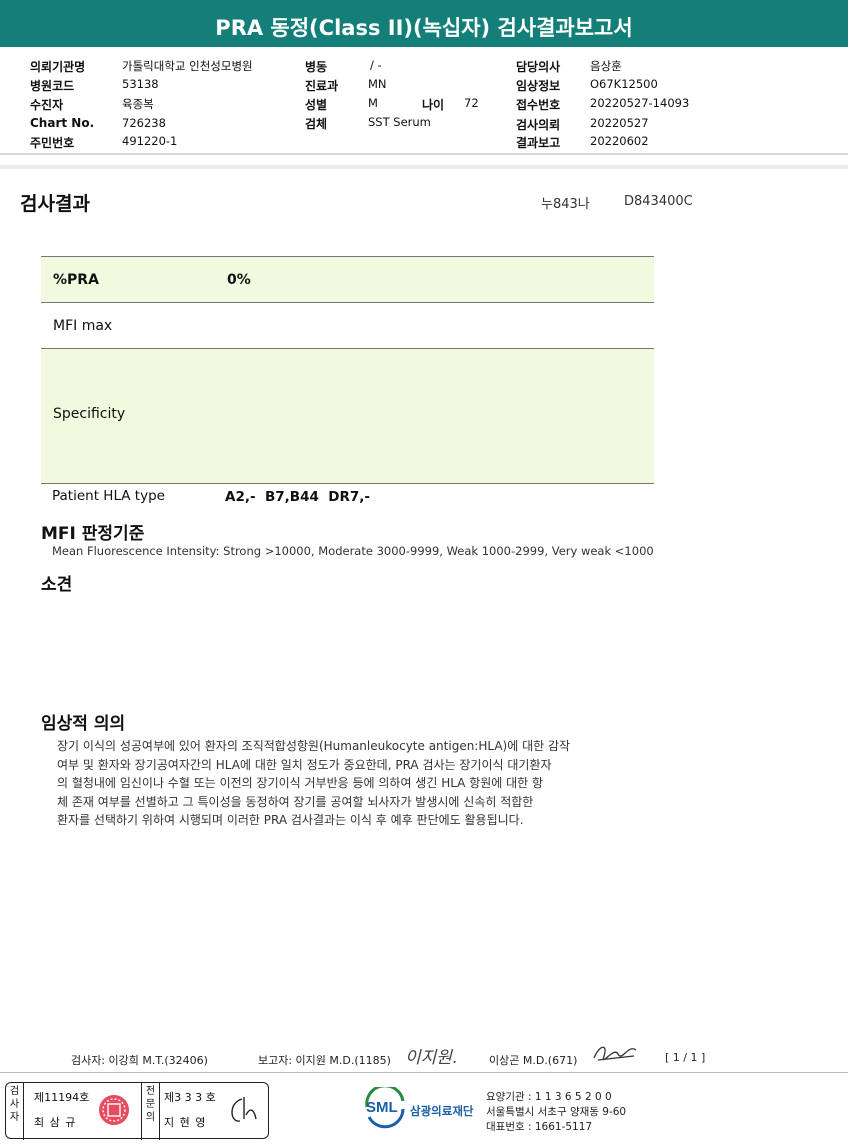  Describe the element at coordinates (538, 86) in the screenshot. I see `label-clinical-info: 임상정보` at that location.